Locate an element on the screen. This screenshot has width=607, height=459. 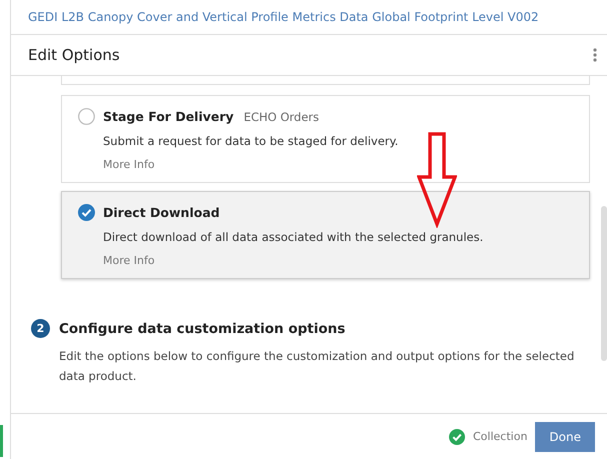
radio-button-icon is located at coordinates (86, 116).